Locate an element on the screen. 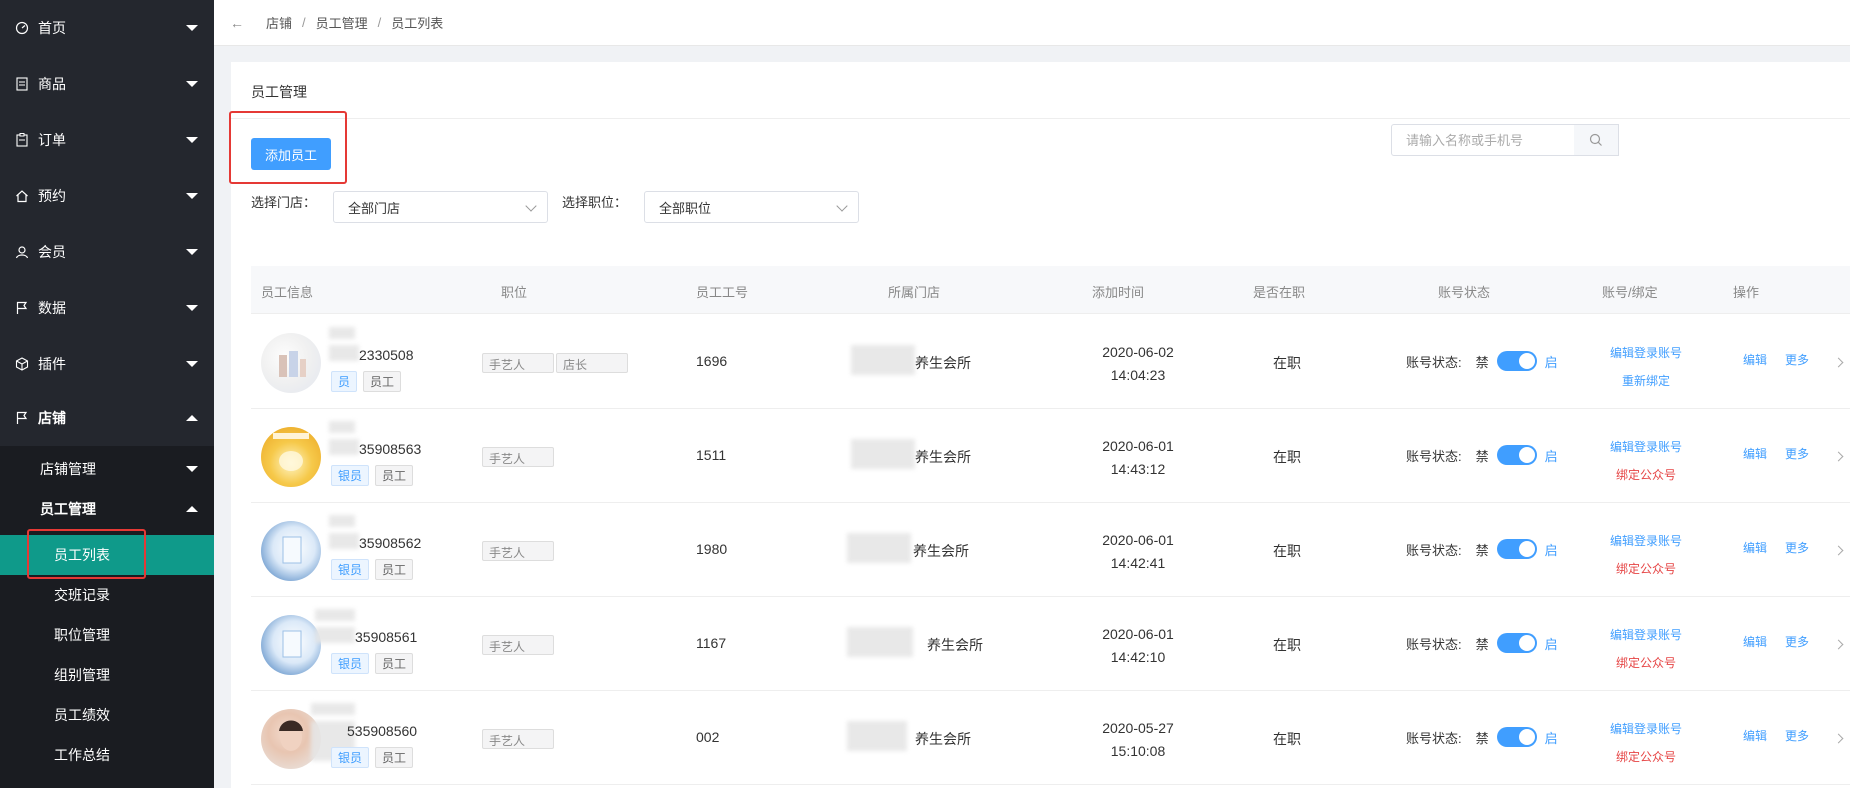 The width and height of the screenshot is (1850, 788). leaf-label: 工作总结 is located at coordinates (82, 755).